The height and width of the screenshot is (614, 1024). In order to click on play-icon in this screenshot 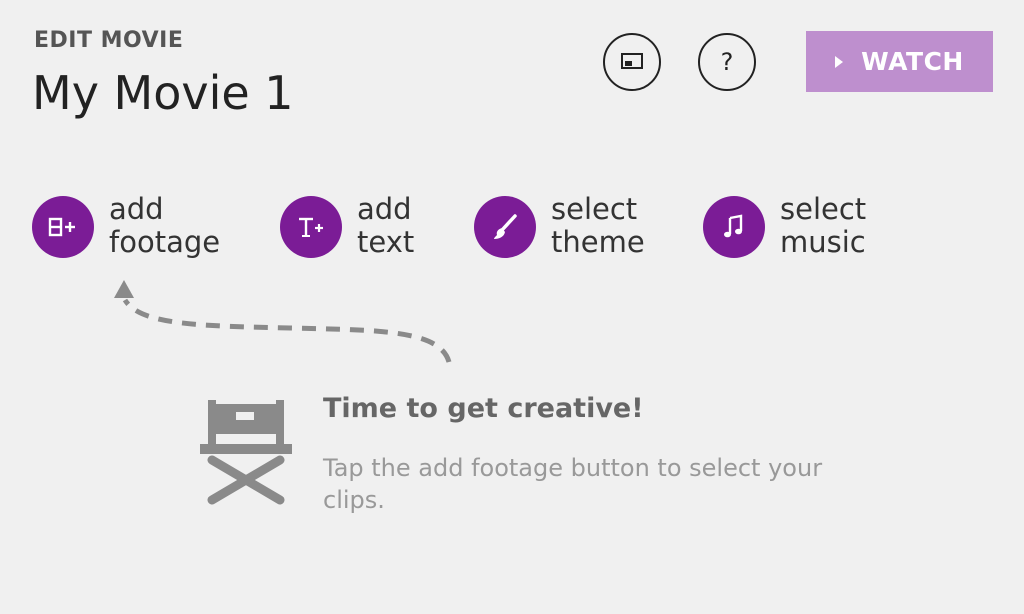, I will do `click(839, 61)`.